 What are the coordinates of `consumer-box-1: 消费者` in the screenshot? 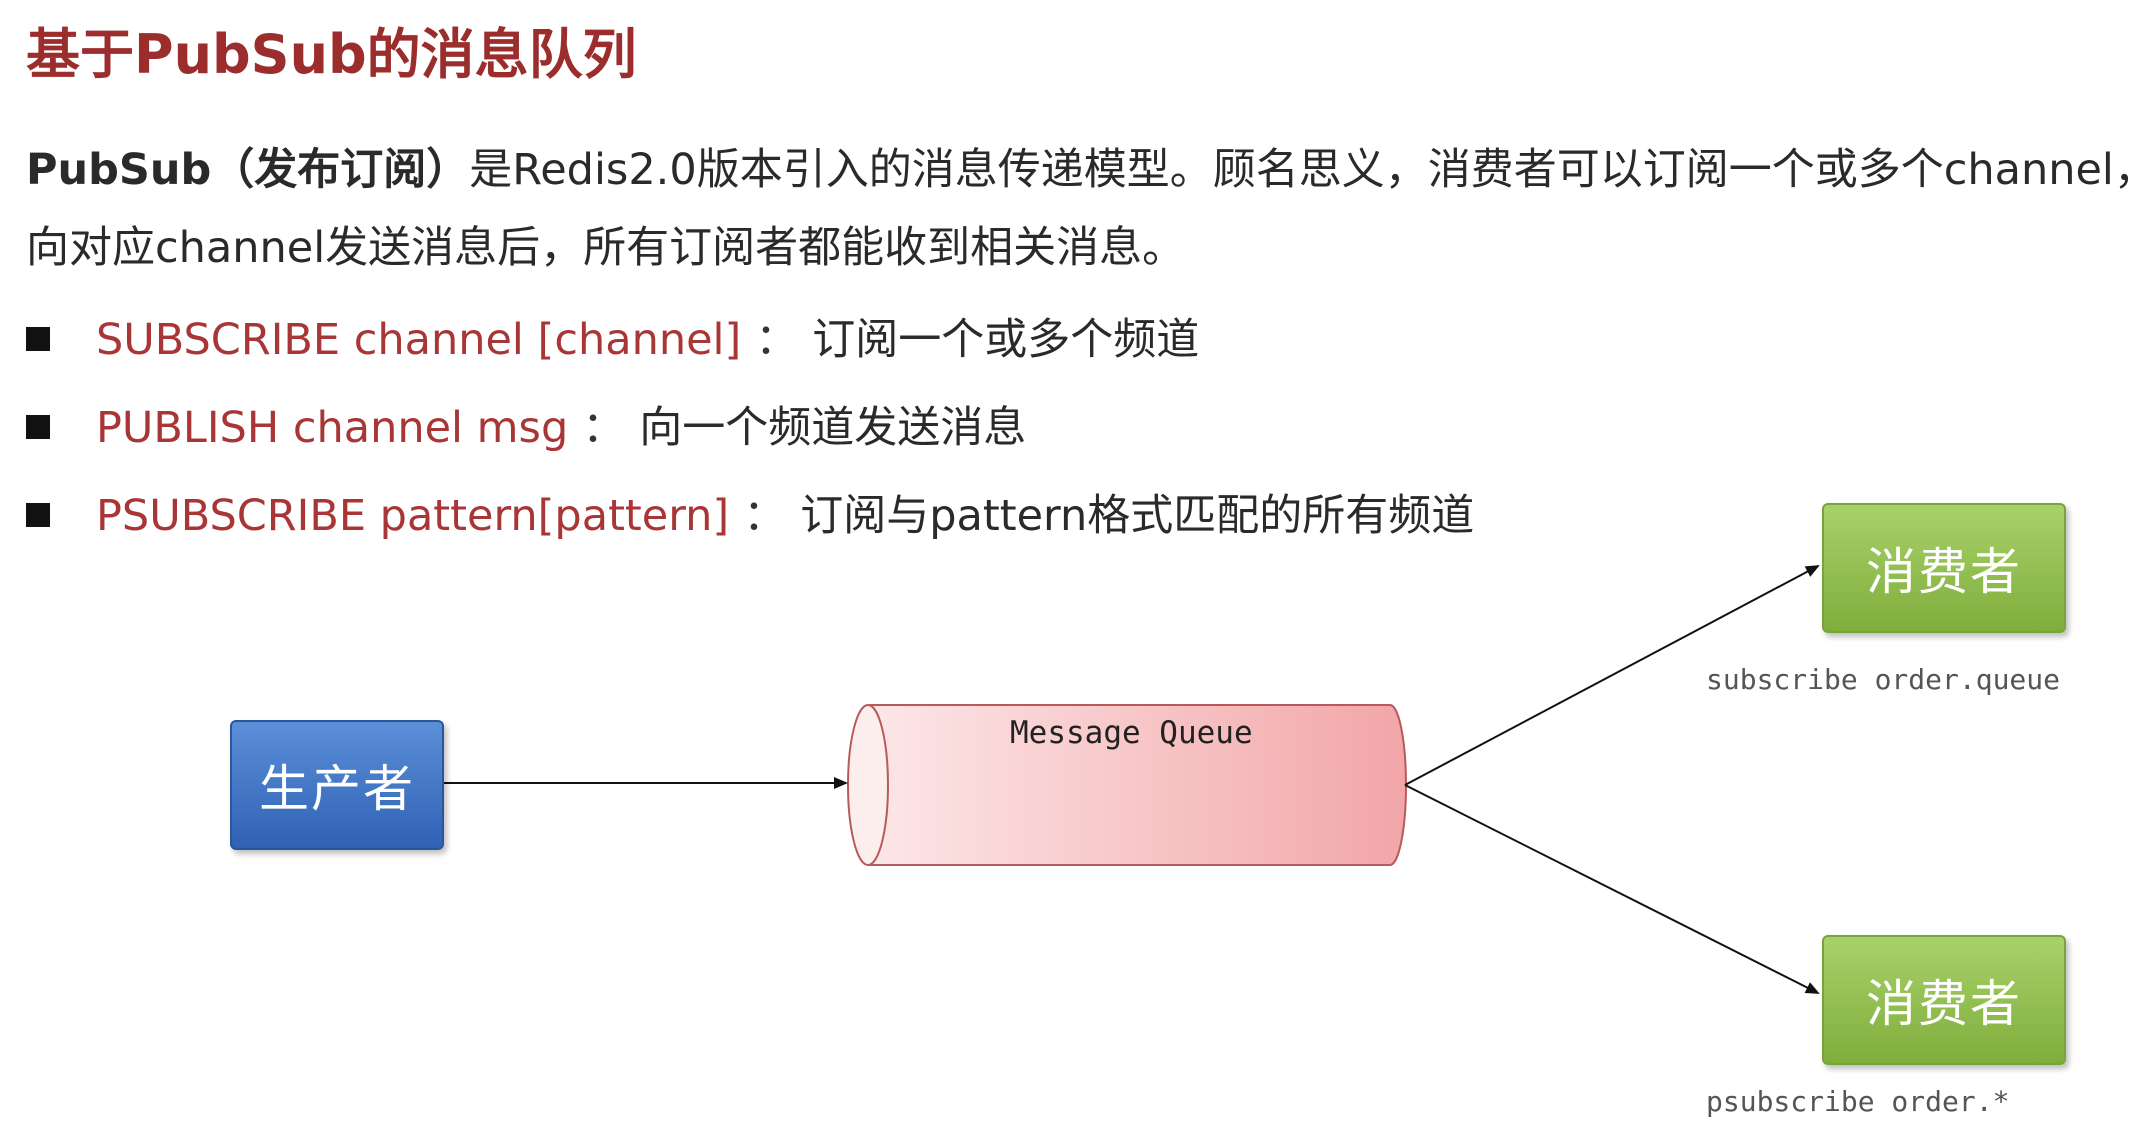 It's located at (1944, 568).